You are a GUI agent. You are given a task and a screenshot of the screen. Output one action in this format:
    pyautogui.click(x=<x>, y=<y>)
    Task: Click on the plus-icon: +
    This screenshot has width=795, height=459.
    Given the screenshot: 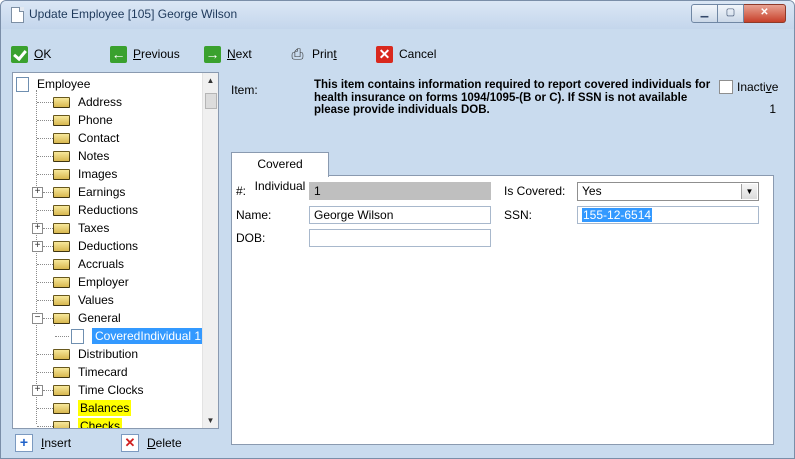 What is the action you would take?
    pyautogui.click(x=24, y=443)
    